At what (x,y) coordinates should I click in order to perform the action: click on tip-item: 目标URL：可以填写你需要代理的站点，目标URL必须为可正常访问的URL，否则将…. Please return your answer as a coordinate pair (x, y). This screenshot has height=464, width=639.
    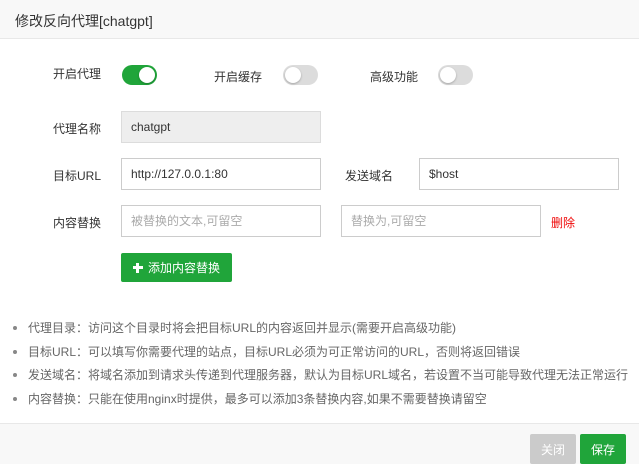
    Looking at the image, I should click on (322, 356).